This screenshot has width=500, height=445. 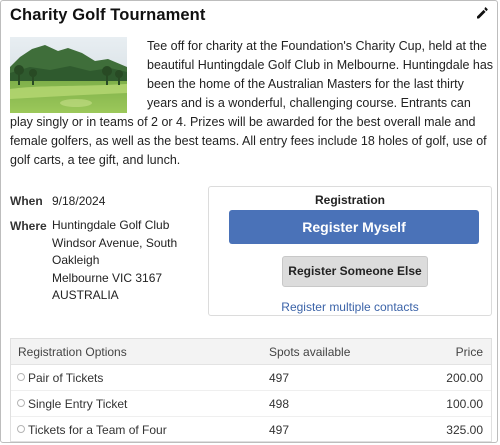 I want to click on header-spots-available: Spots available, so click(x=310, y=352).